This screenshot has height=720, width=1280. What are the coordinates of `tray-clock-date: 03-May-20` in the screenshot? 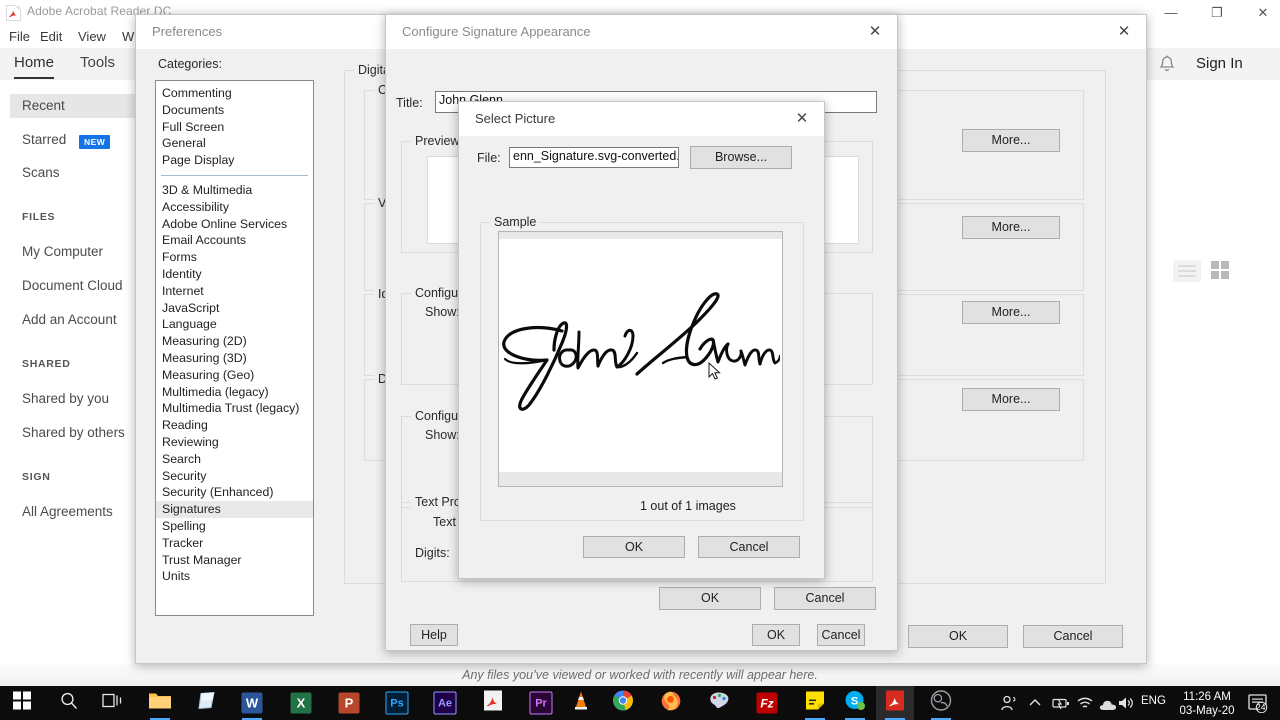 It's located at (1207, 711).